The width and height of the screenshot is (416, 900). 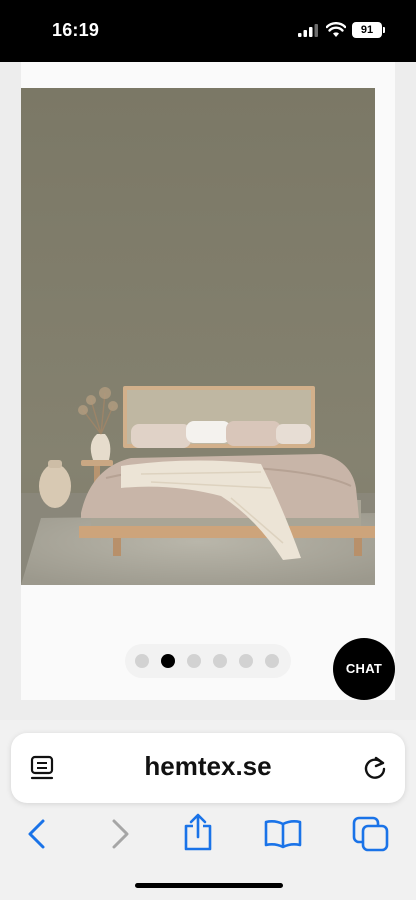 I want to click on address-bar: hemtex.se, so click(x=208, y=768).